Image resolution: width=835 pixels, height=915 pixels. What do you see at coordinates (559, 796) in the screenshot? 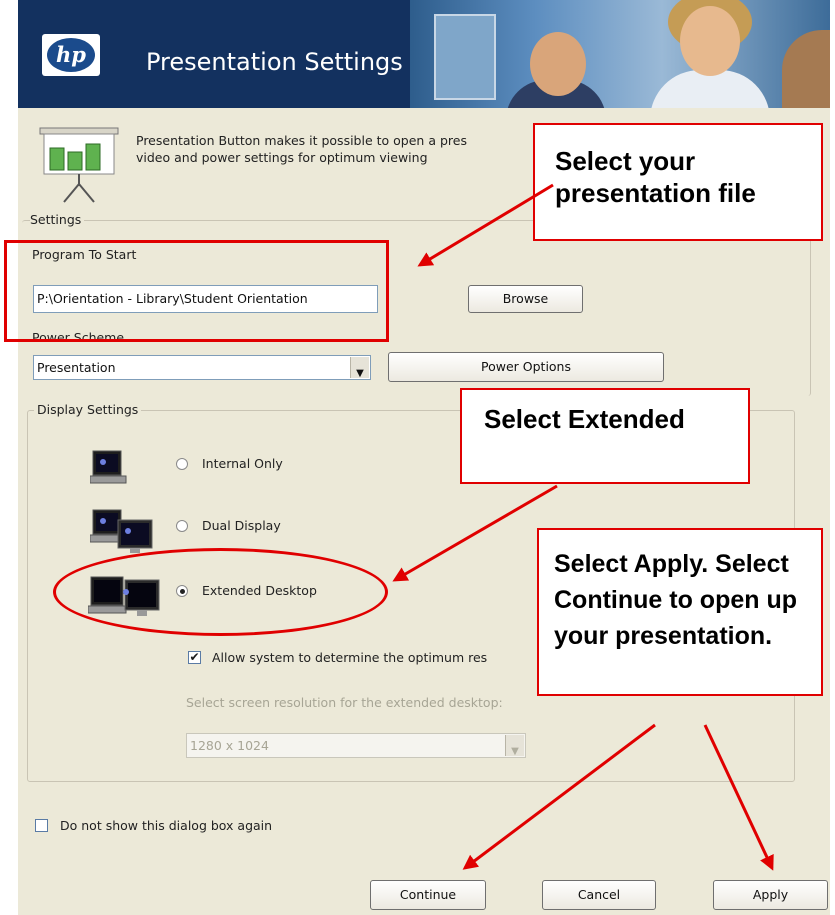
I see `arrow-to-continue-button` at bounding box center [559, 796].